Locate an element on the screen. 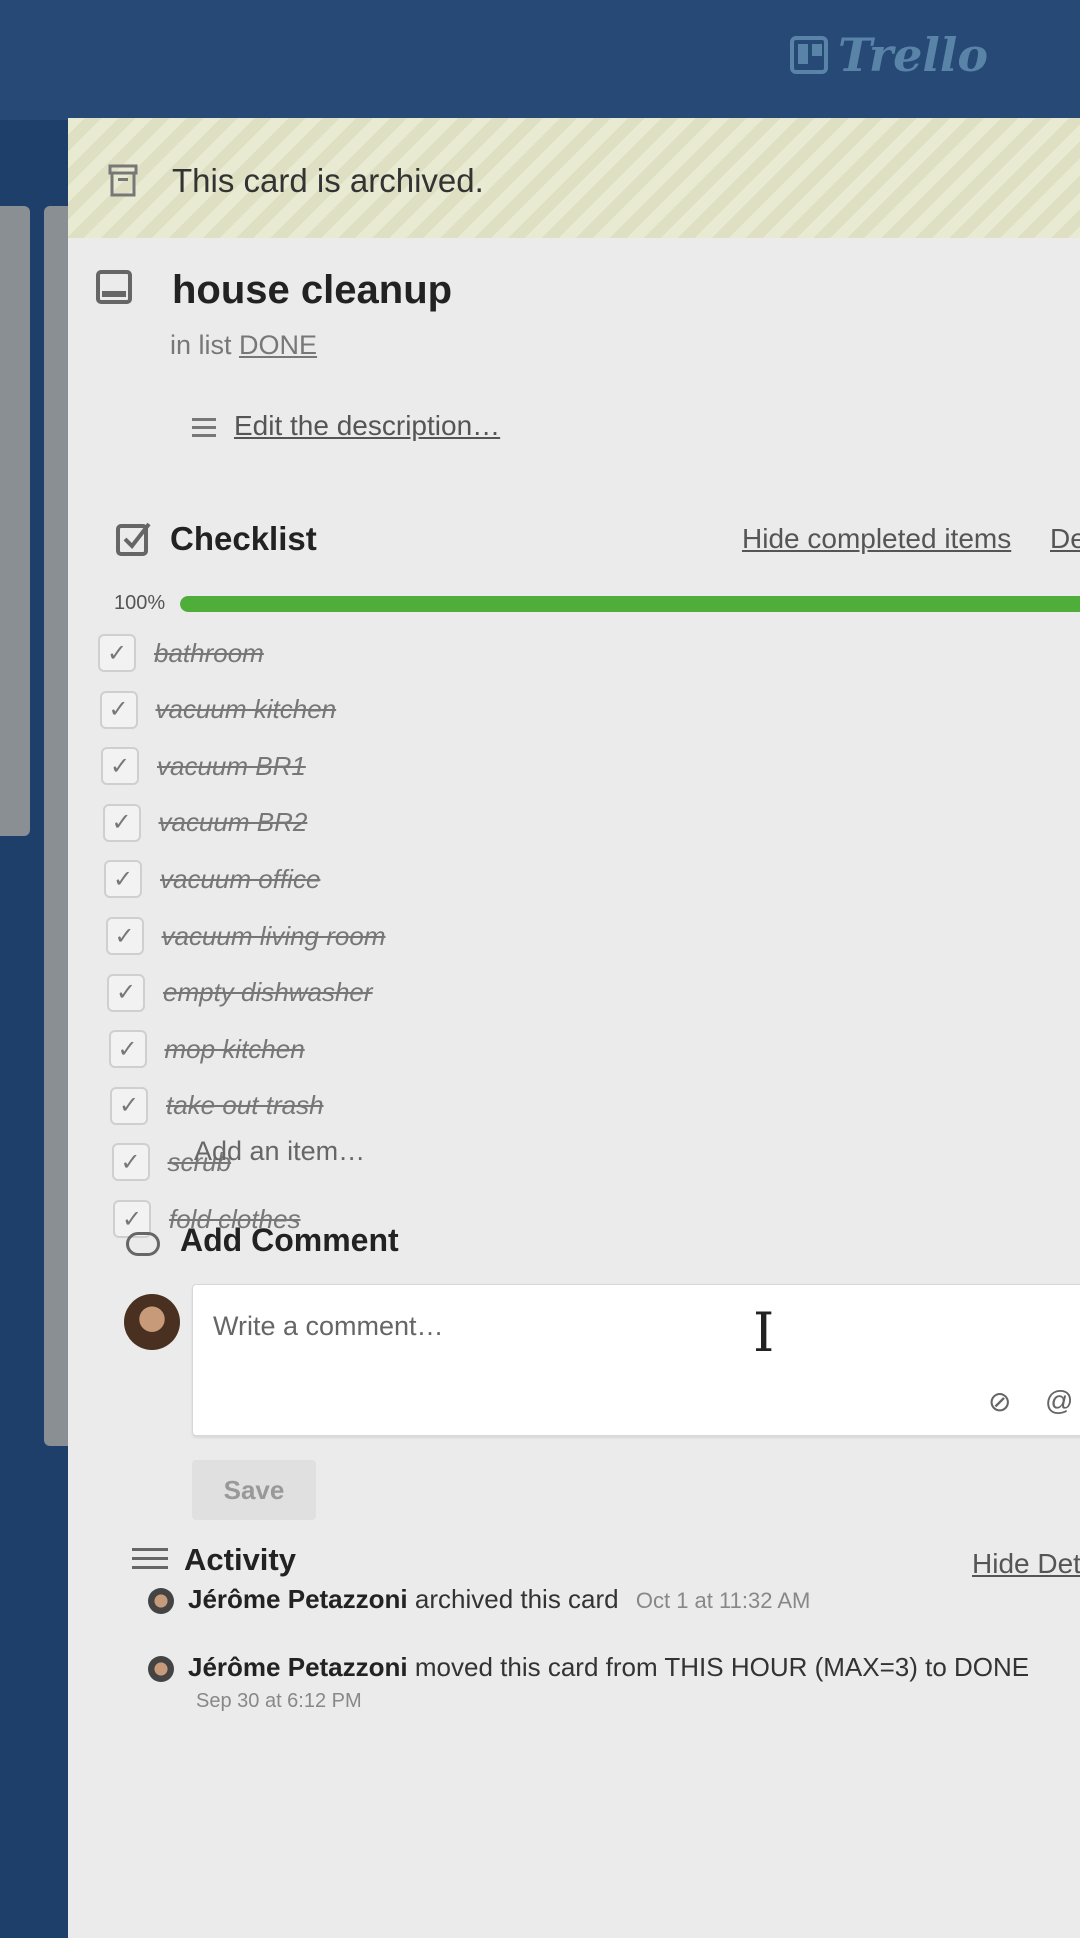  in-list-prefix: in list is located at coordinates (201, 345).